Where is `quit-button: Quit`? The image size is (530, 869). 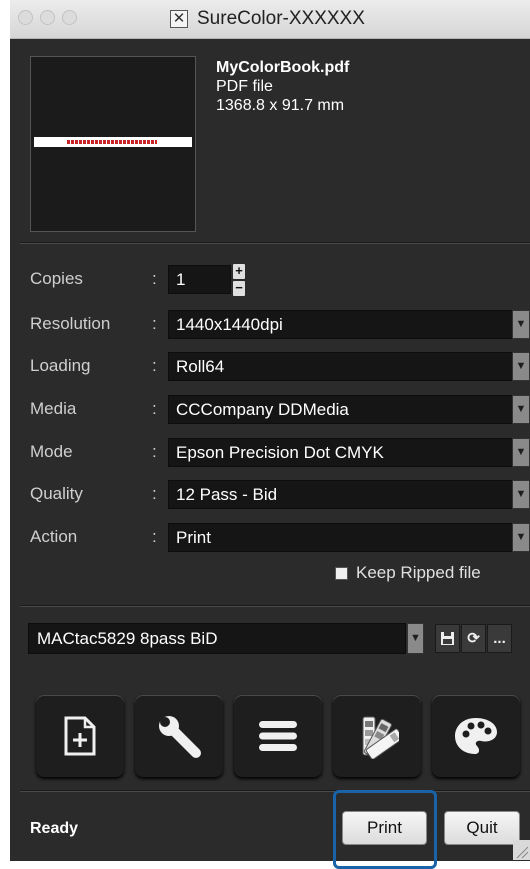 quit-button: Quit is located at coordinates (482, 828).